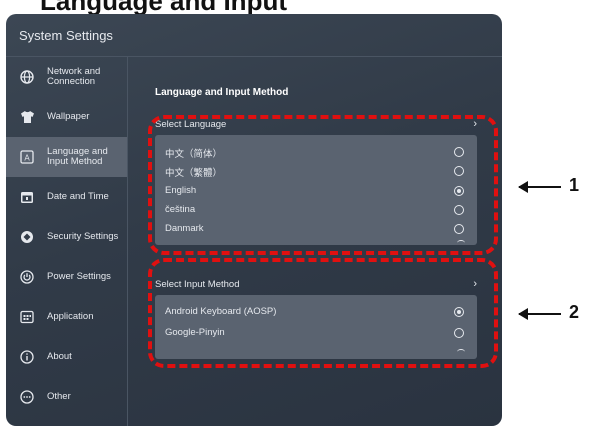 The image size is (592, 428). I want to click on sidebar-item-label: Wallpaper, so click(68, 116).